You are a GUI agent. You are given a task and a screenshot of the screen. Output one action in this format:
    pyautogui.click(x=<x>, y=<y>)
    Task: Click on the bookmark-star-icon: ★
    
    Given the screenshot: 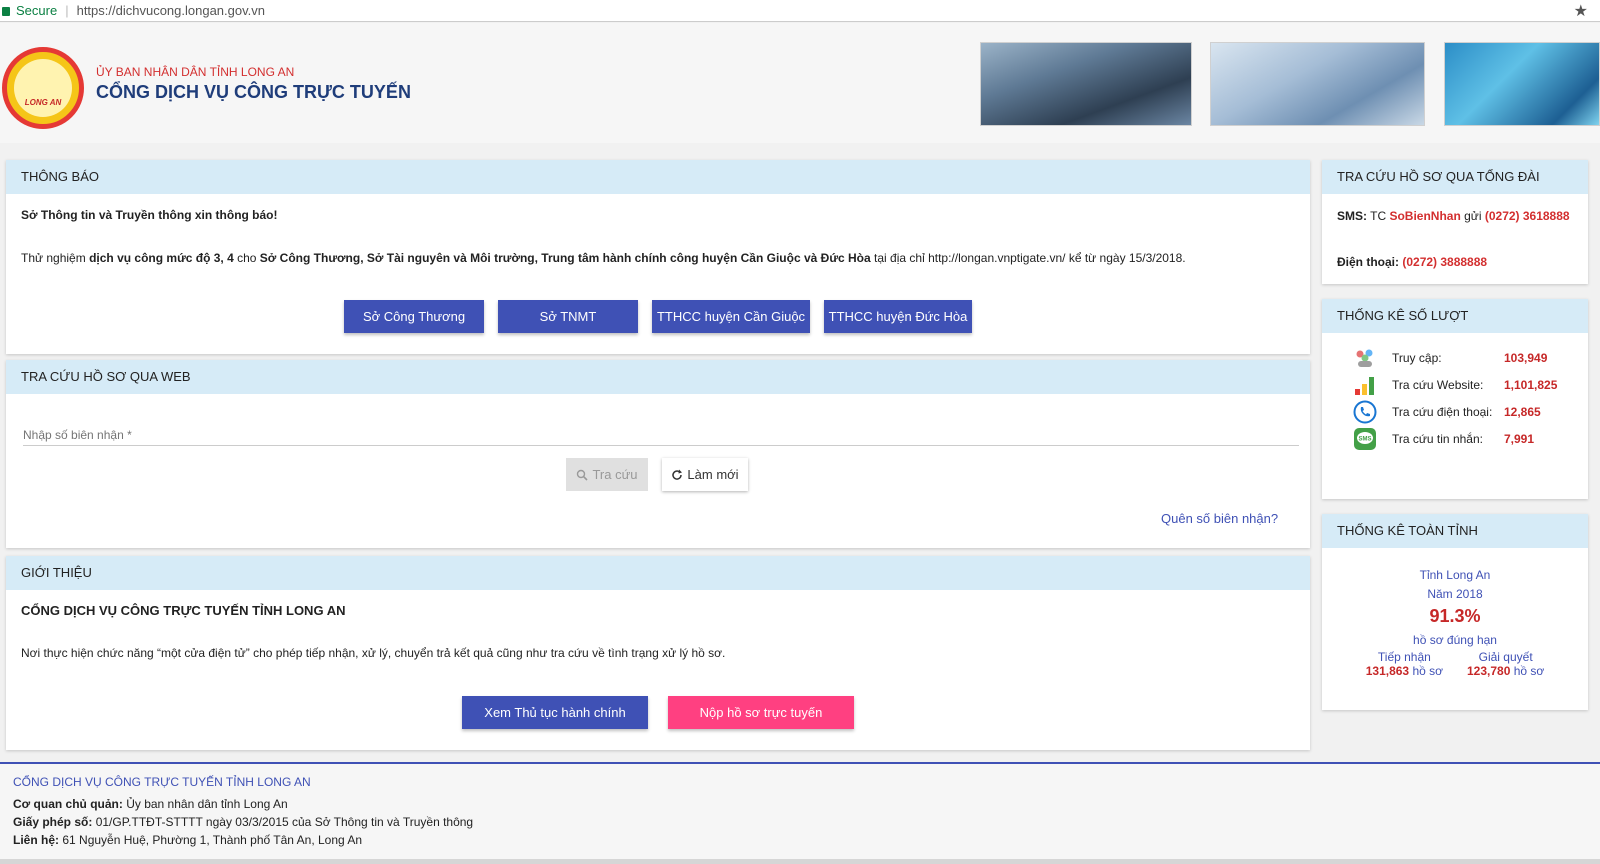 What is the action you would take?
    pyautogui.click(x=1581, y=11)
    